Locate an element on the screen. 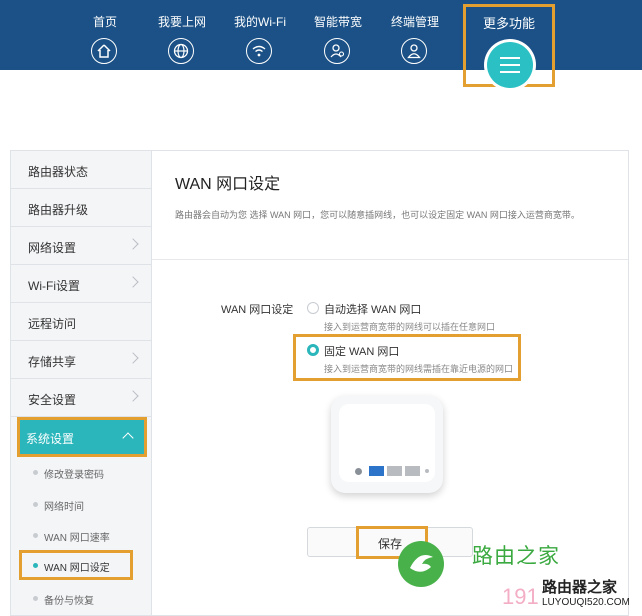 The height and width of the screenshot is (616, 642). highlight-box is located at coordinates (76, 565).